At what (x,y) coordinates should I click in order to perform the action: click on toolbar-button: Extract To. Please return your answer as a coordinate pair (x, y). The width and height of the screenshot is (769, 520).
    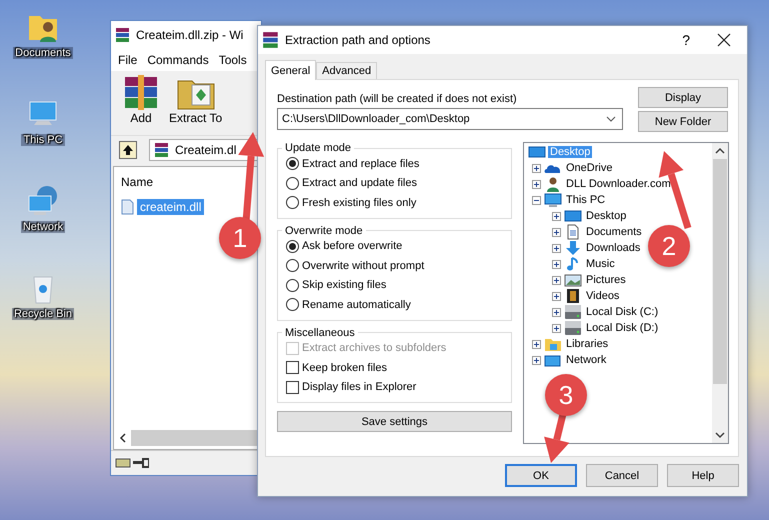
    Looking at the image, I should click on (195, 104).